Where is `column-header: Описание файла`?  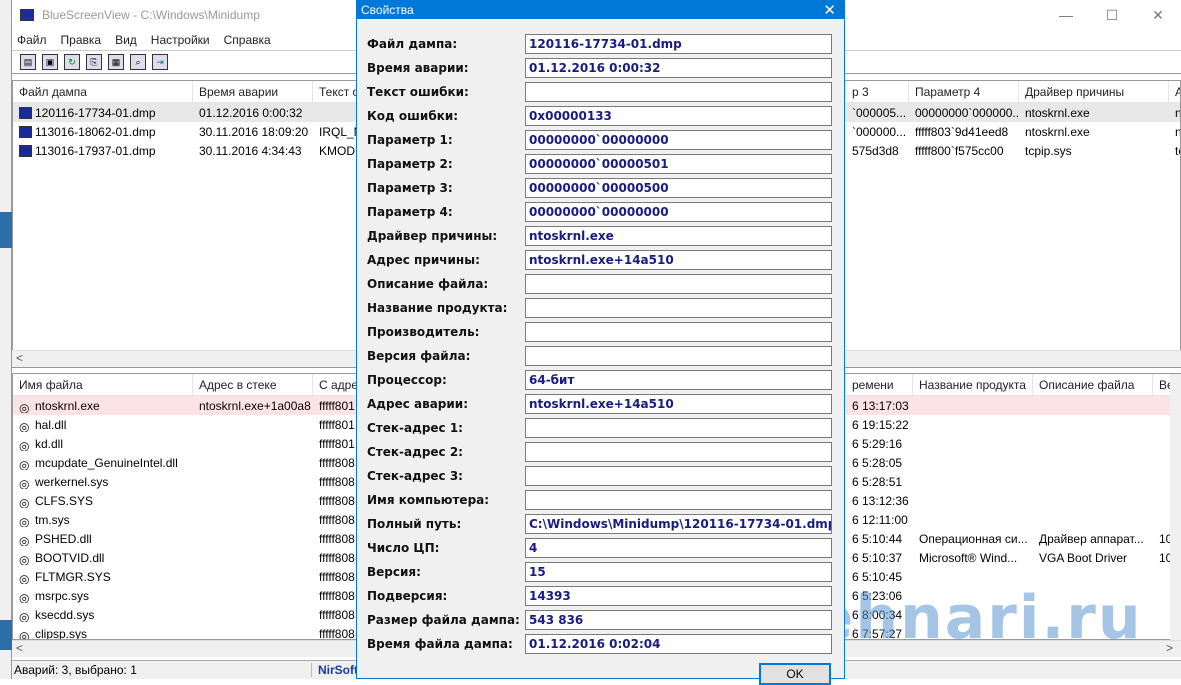 column-header: Описание файла is located at coordinates (1093, 385).